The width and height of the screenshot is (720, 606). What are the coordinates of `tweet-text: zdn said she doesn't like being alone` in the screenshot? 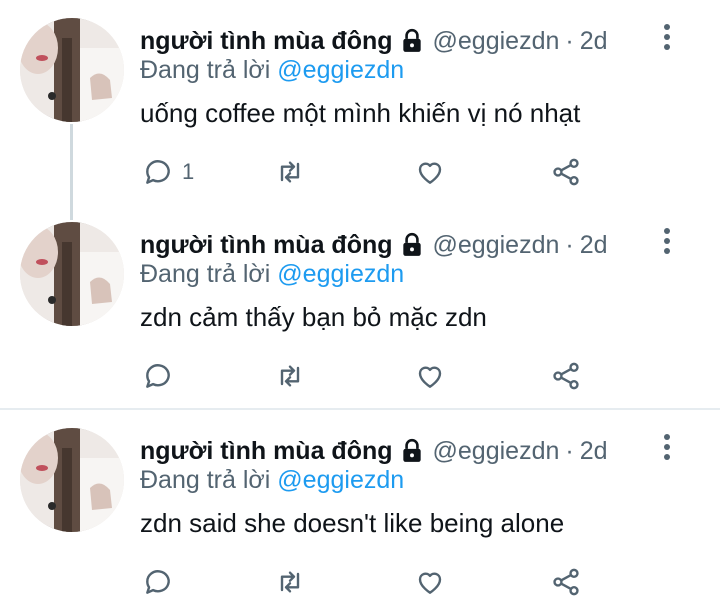 It's located at (352, 523).